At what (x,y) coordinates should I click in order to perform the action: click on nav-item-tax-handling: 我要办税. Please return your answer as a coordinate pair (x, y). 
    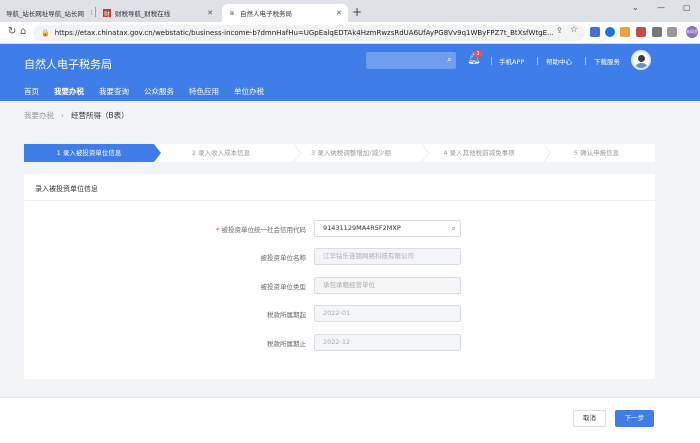
    Looking at the image, I should click on (69, 95).